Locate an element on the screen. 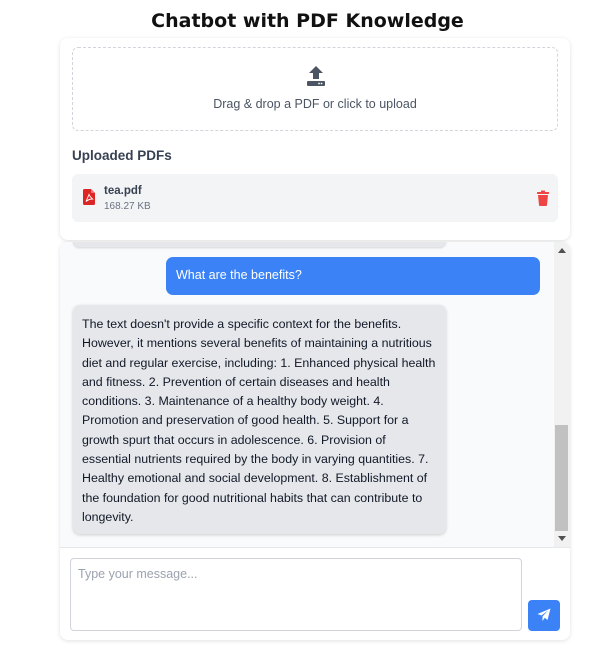 The height and width of the screenshot is (671, 615). previous-message-bubble is located at coordinates (259, 244).